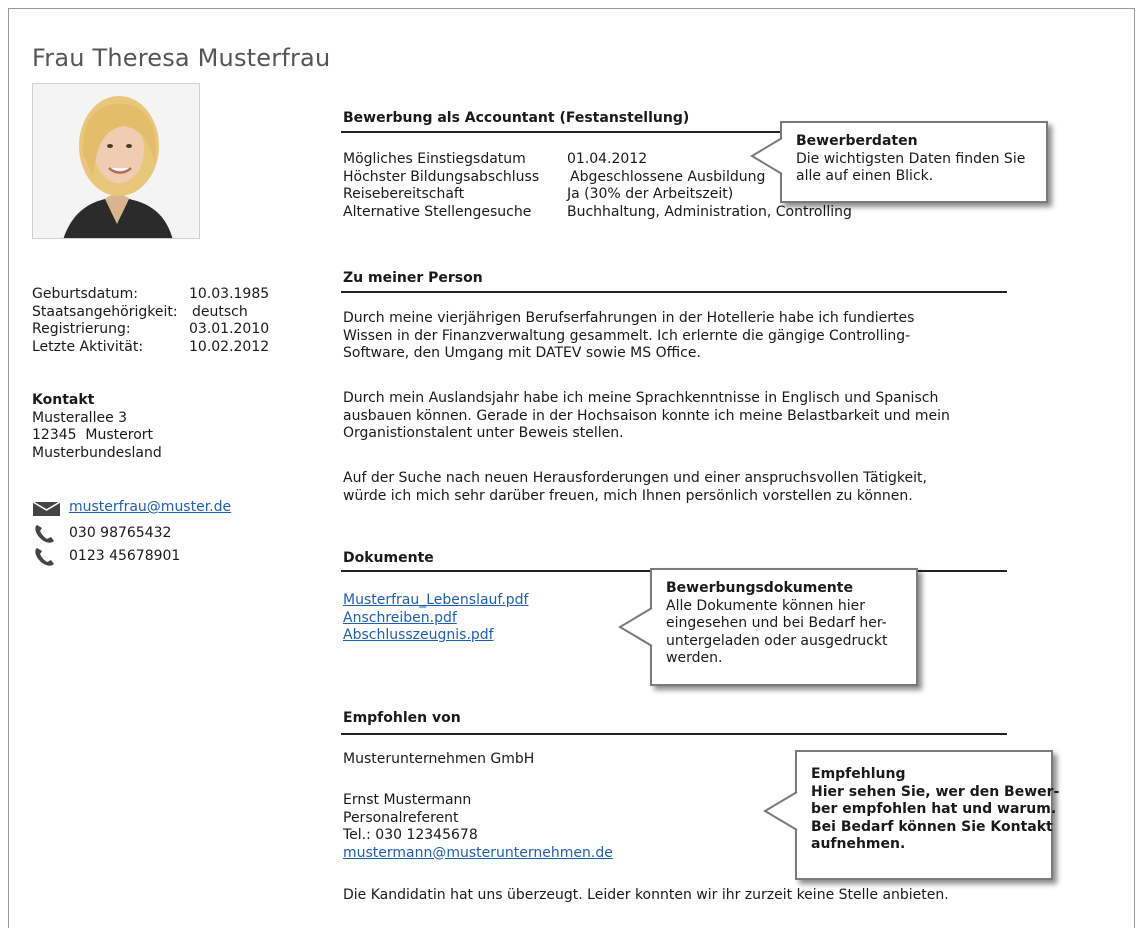 The height and width of the screenshot is (928, 1143). Describe the element at coordinates (401, 817) in the screenshot. I see `recommender-role: Personalreferent` at that location.